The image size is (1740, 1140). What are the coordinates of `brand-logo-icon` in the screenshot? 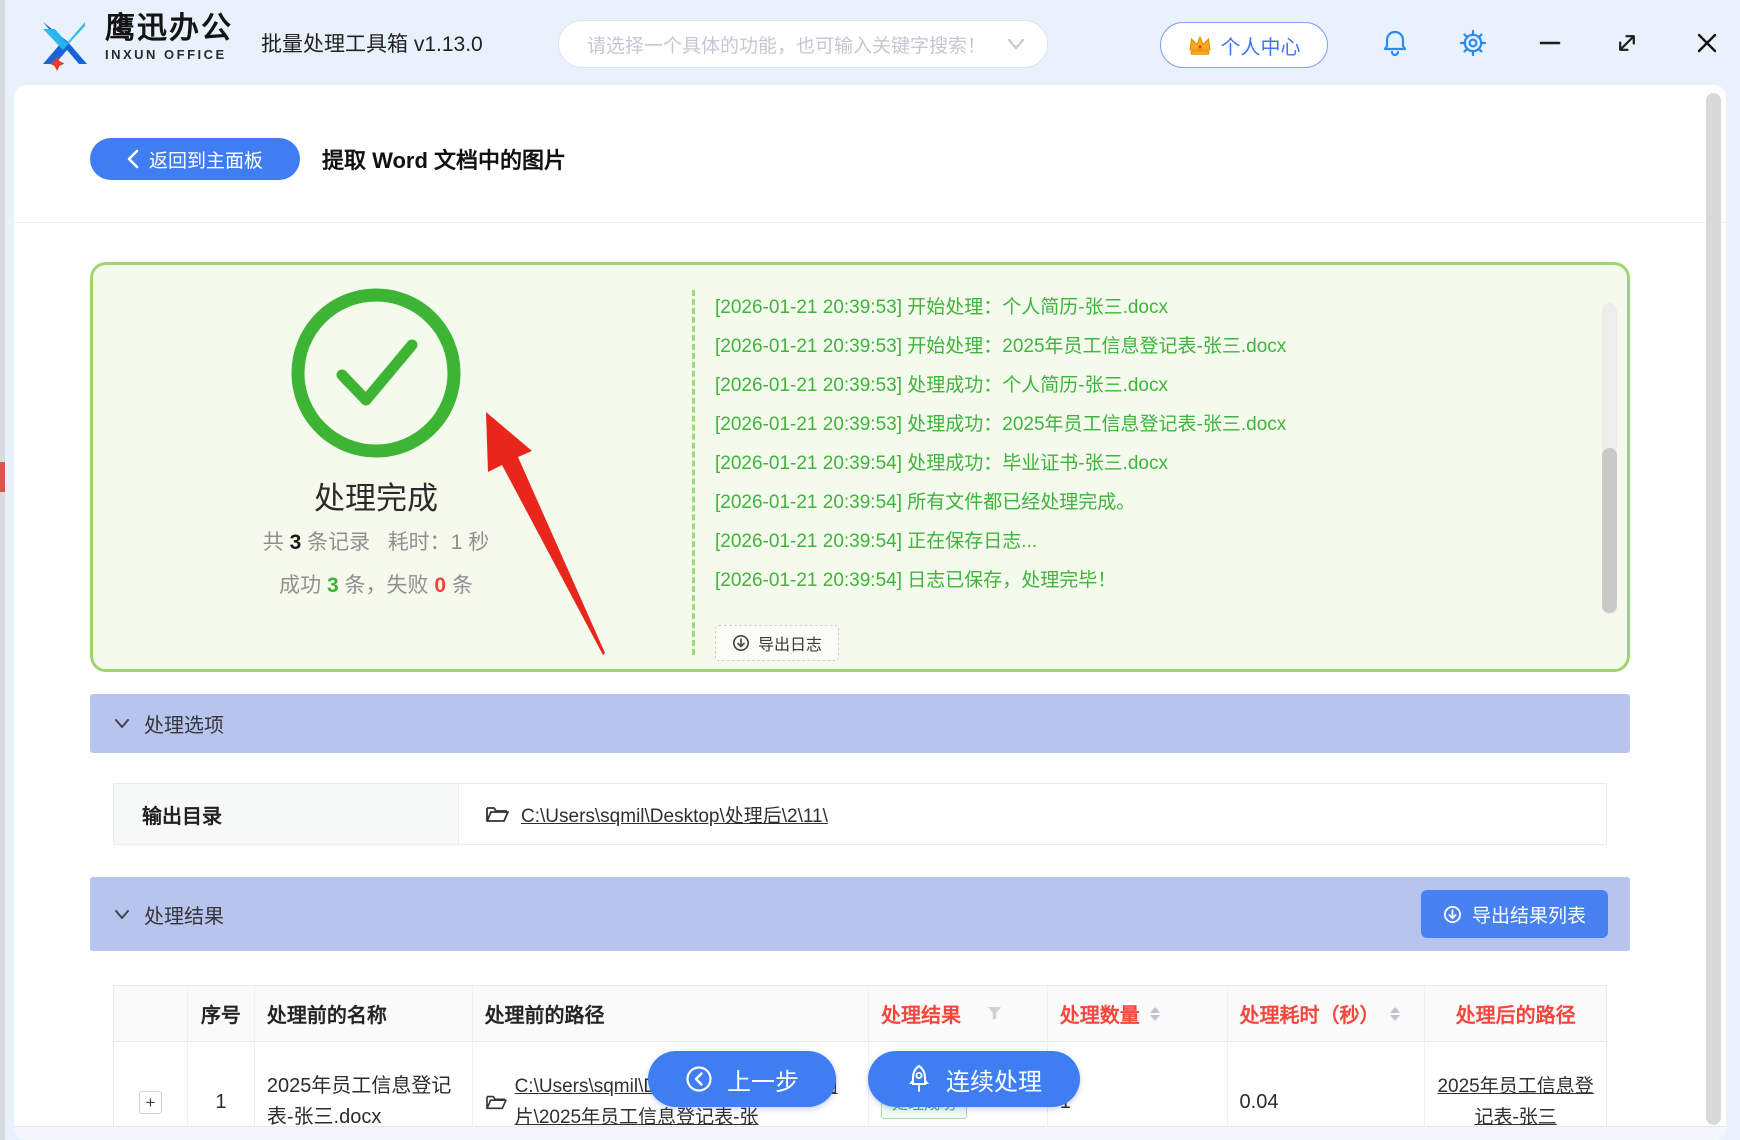 It's located at (64, 43).